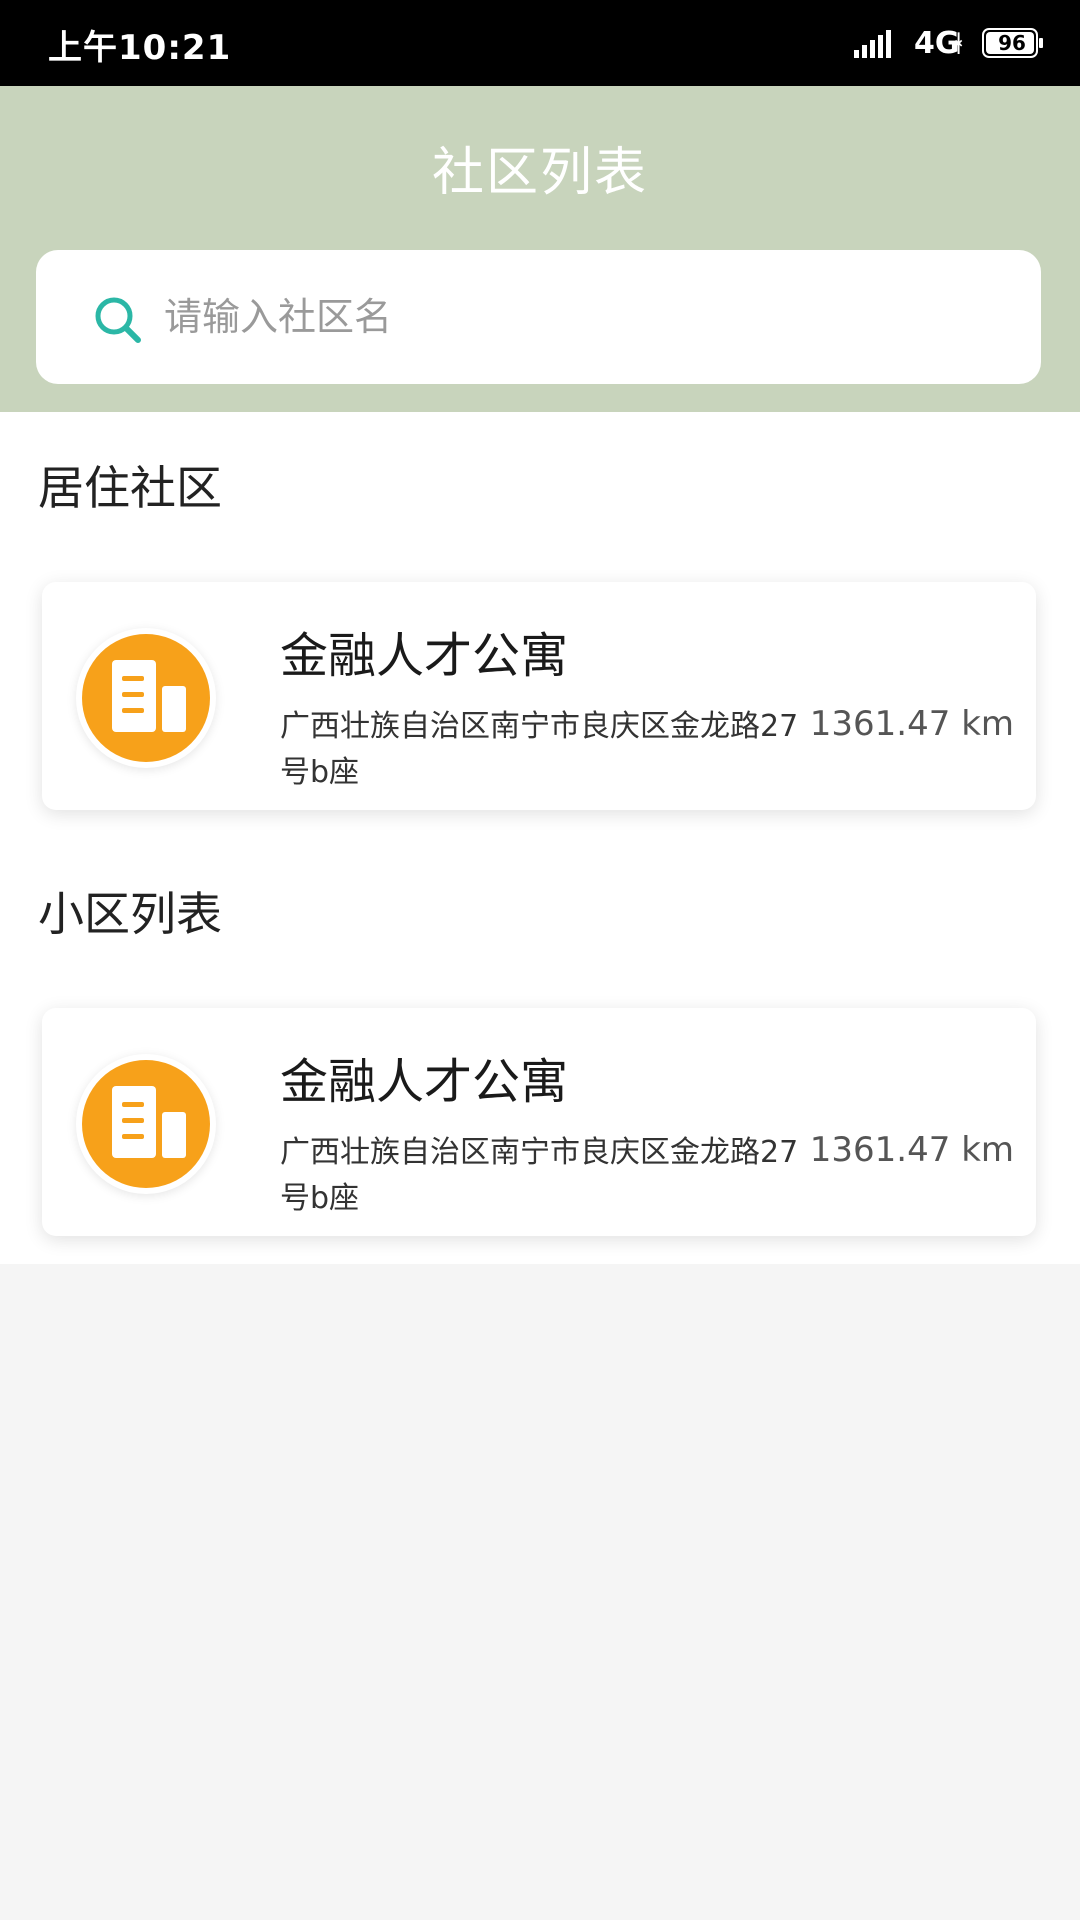 The height and width of the screenshot is (1920, 1080). Describe the element at coordinates (1012, 43) in the screenshot. I see `battery-level: 96` at that location.